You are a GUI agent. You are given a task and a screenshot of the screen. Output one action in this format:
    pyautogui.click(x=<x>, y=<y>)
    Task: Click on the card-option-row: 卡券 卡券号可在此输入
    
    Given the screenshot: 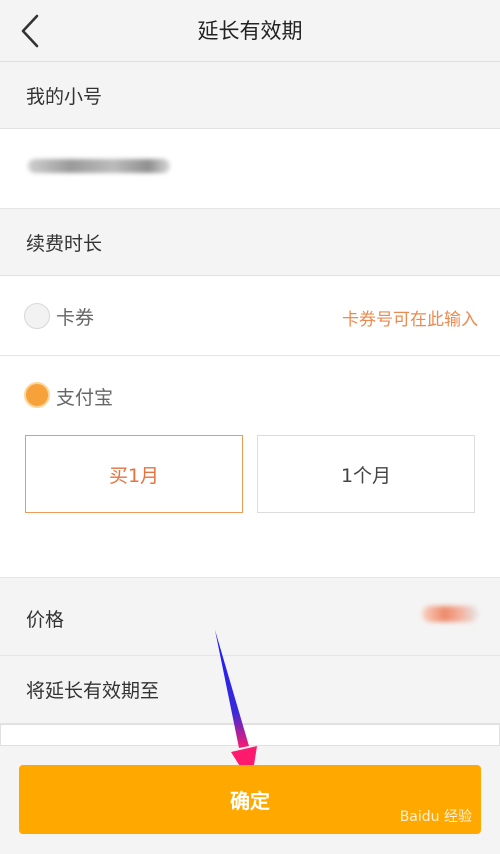 What is the action you would take?
    pyautogui.click(x=250, y=316)
    